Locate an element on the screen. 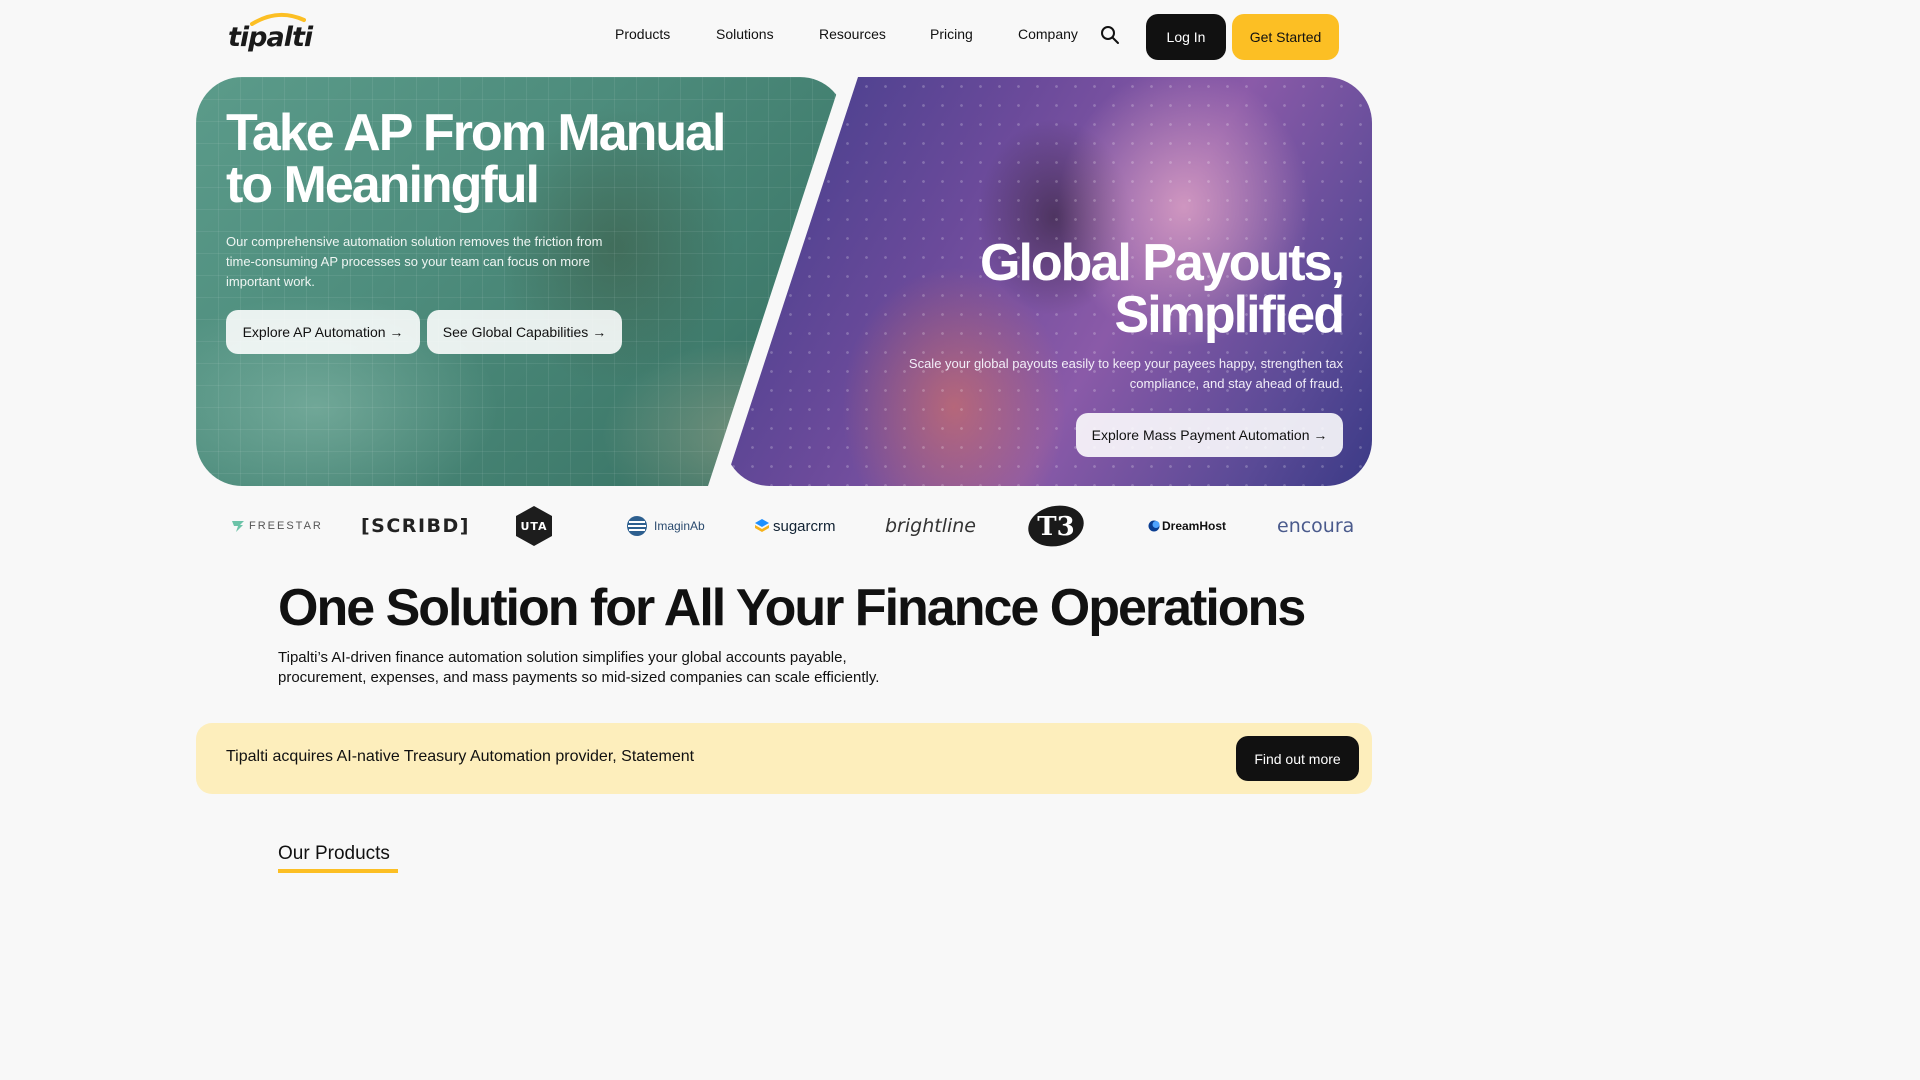 This screenshot has width=1920, height=1080. logo-dreamhost-text: DreamHost is located at coordinates (1194, 526).